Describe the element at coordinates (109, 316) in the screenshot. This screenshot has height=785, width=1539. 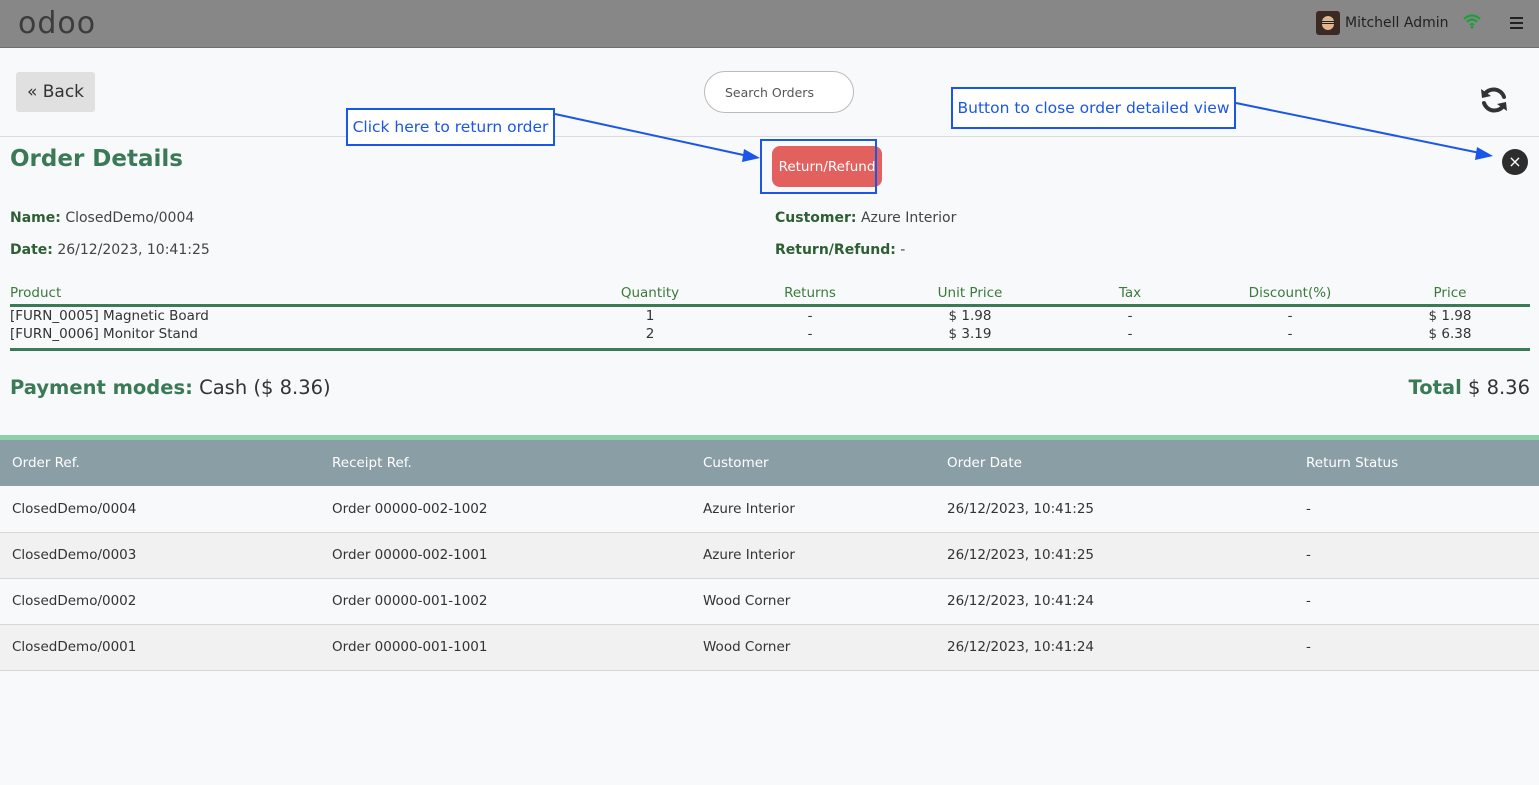
I see `line-product: [FURN_0005] Magnetic Board` at that location.